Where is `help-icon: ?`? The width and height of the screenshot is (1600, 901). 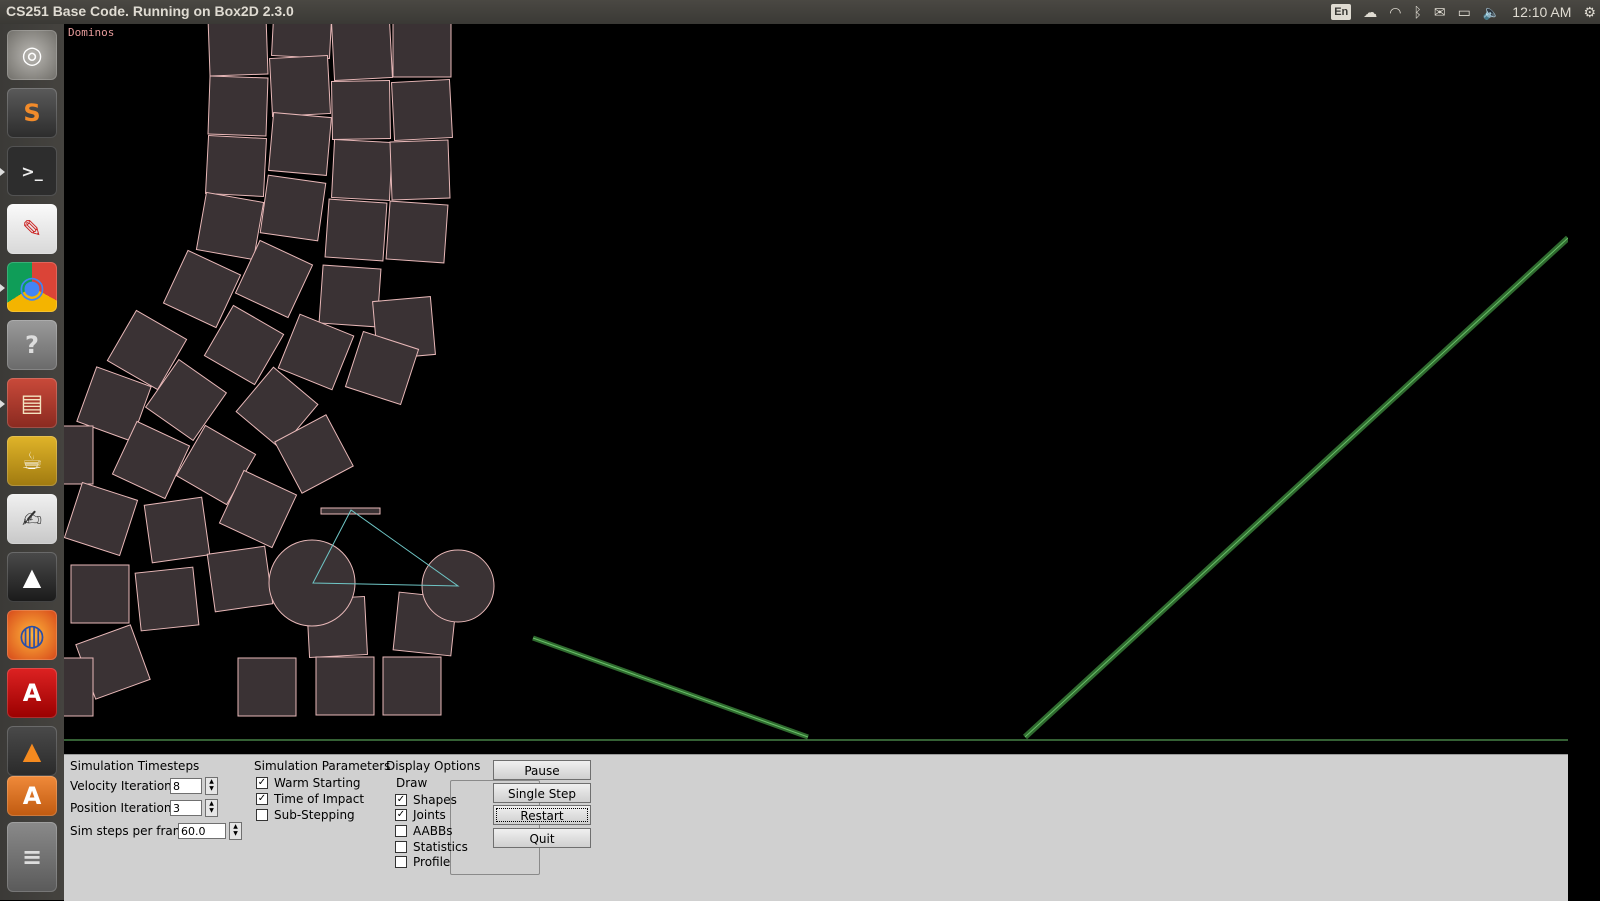
help-icon: ? is located at coordinates (32, 345).